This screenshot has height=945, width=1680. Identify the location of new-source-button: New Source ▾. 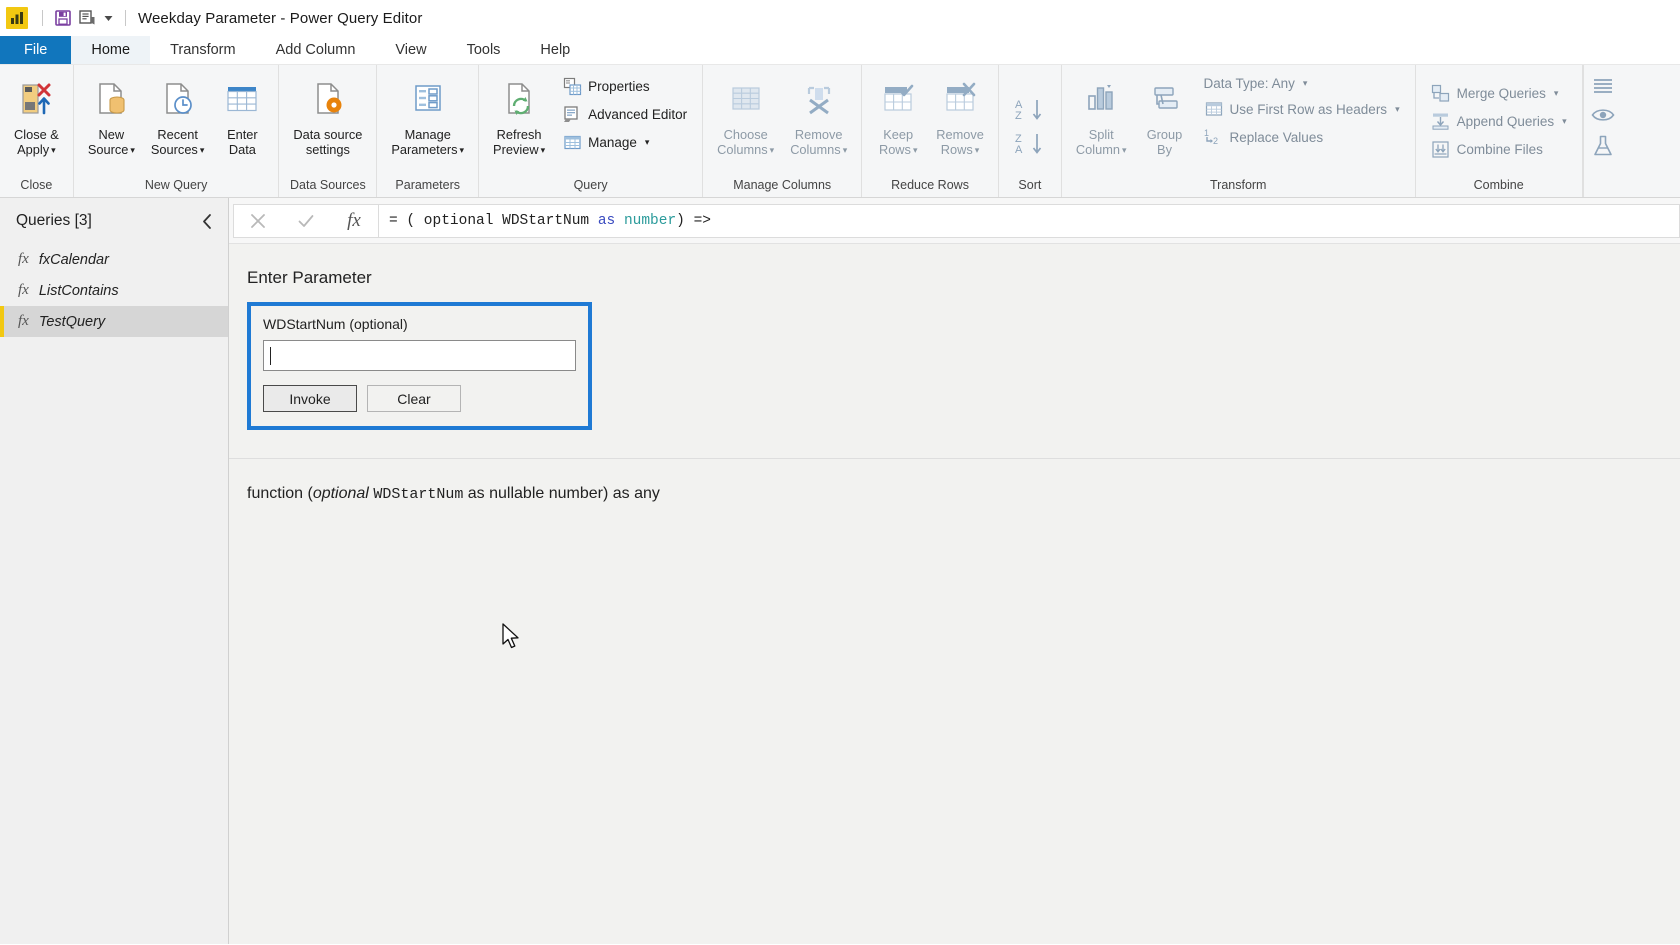
(111, 113).